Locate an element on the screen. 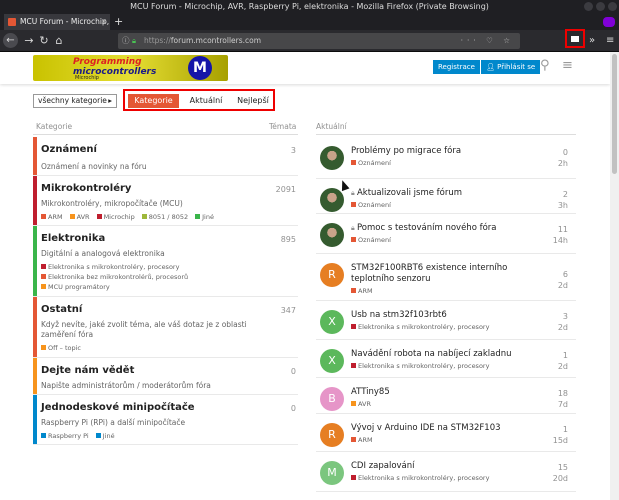 This screenshot has height=500, width=619. new-tab-button: + is located at coordinates (118, 22).